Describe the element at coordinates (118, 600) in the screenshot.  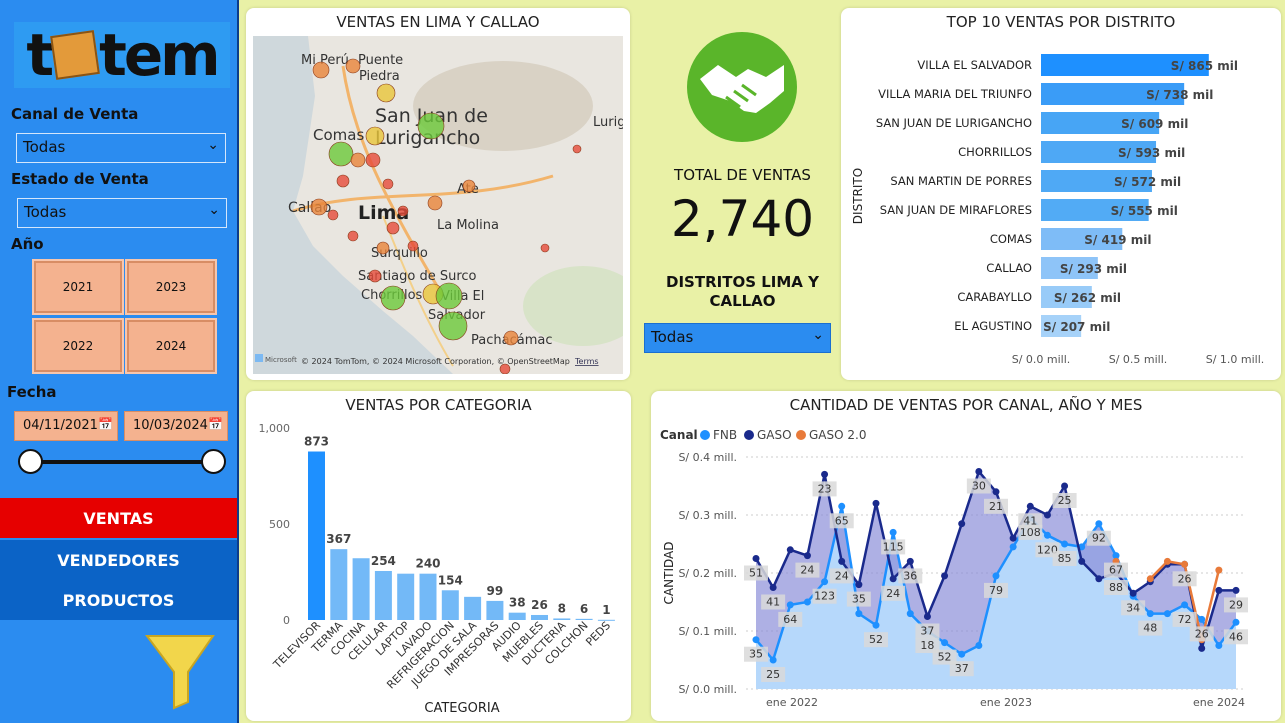
I see `nav-productos-button: PRODUCTOS` at that location.